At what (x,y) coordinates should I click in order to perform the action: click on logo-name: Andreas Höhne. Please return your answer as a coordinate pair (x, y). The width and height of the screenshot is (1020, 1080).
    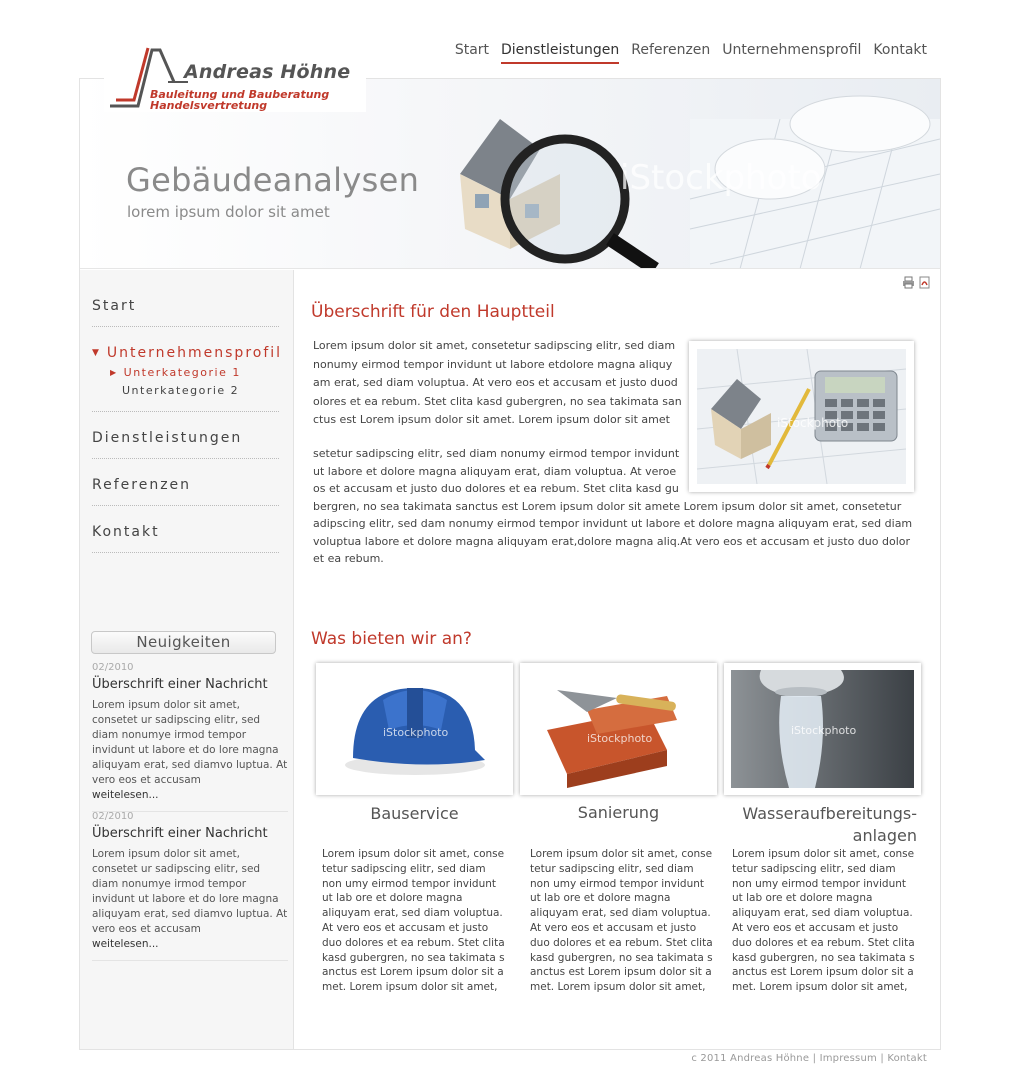
    Looking at the image, I should click on (267, 72).